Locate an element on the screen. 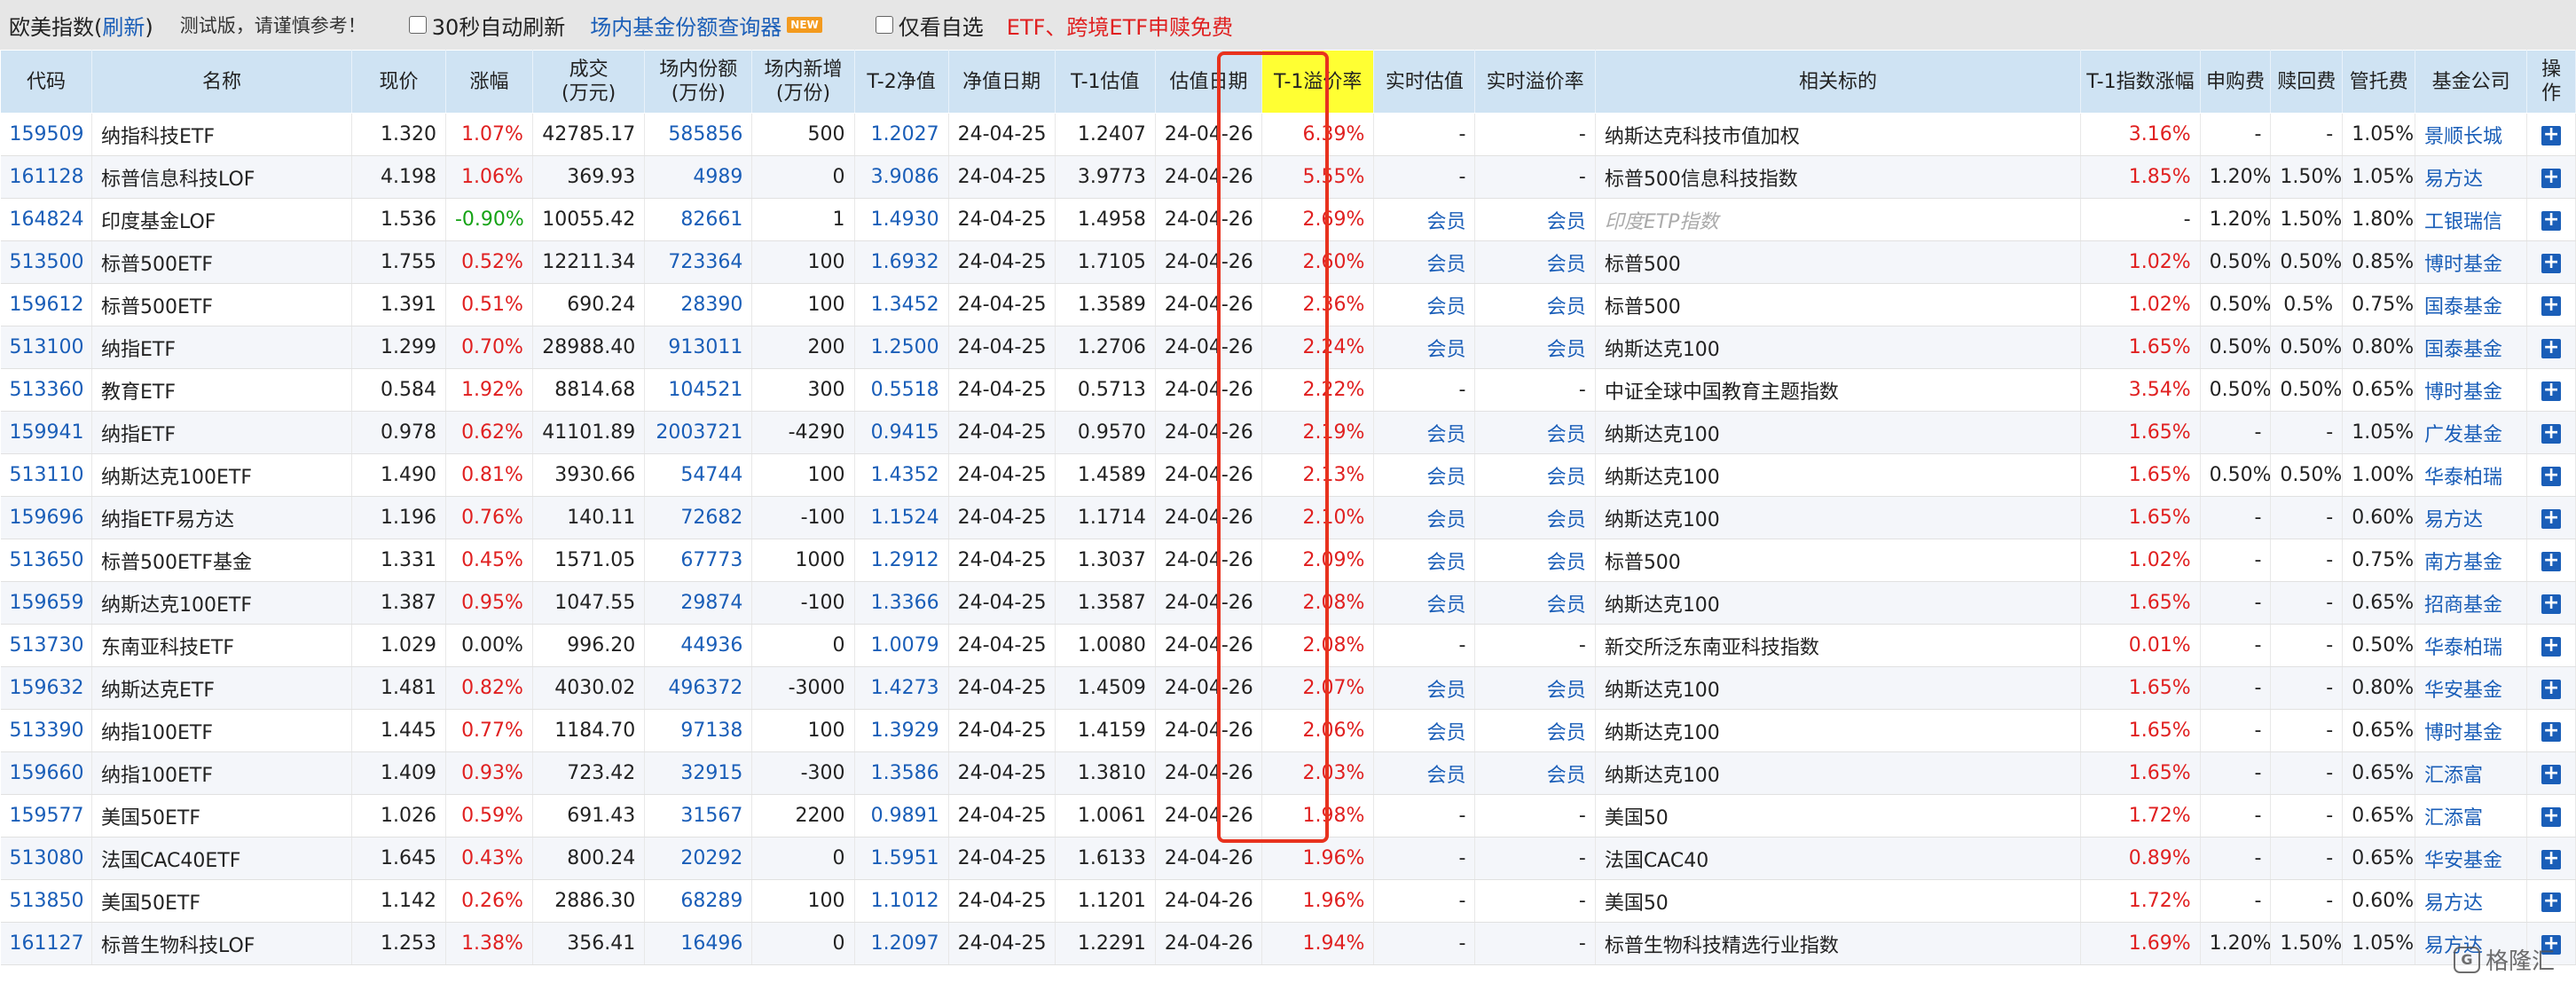  nav-link: 1.3586 is located at coordinates (901, 773).